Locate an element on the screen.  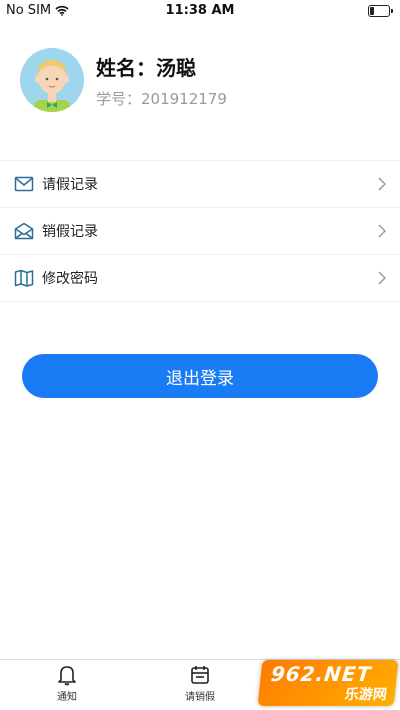
tab-leave: 请销假 is located at coordinates (200, 683).